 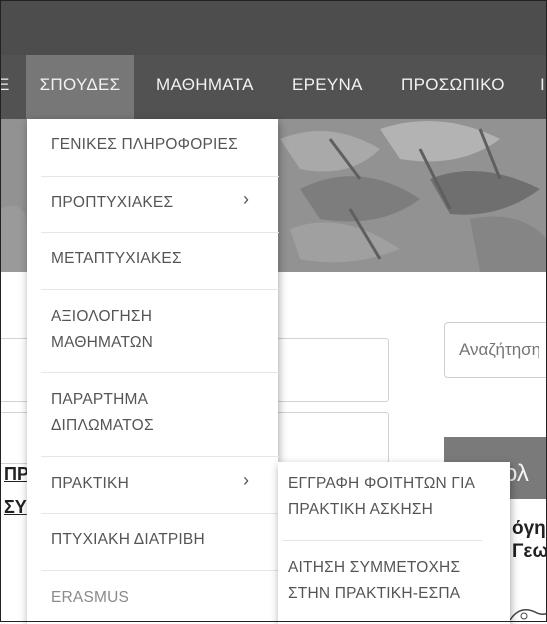 I want to click on submenu-item-eggrafi-line1: ΕΓΓΡΑΦΗ ΦΟΙΤΗΤΩΝ ΓΙΑ, so click(x=381, y=484).